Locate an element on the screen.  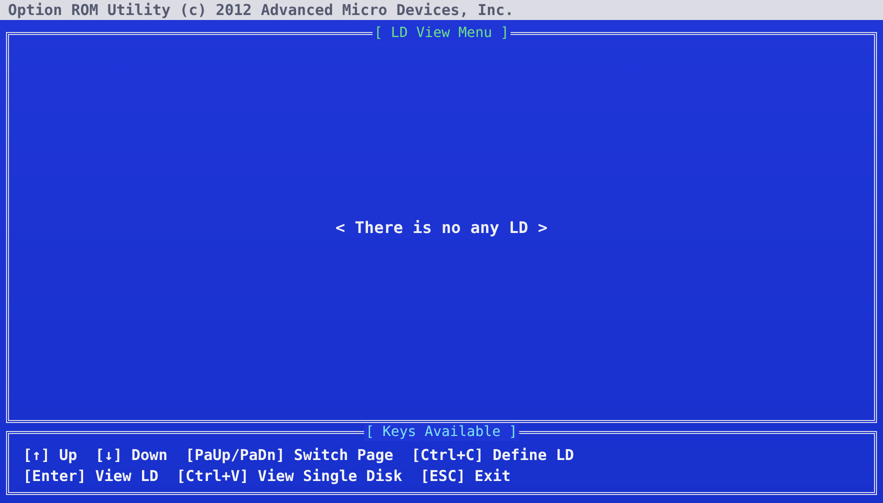
empty-message: < There is no any LD > is located at coordinates (442, 227).